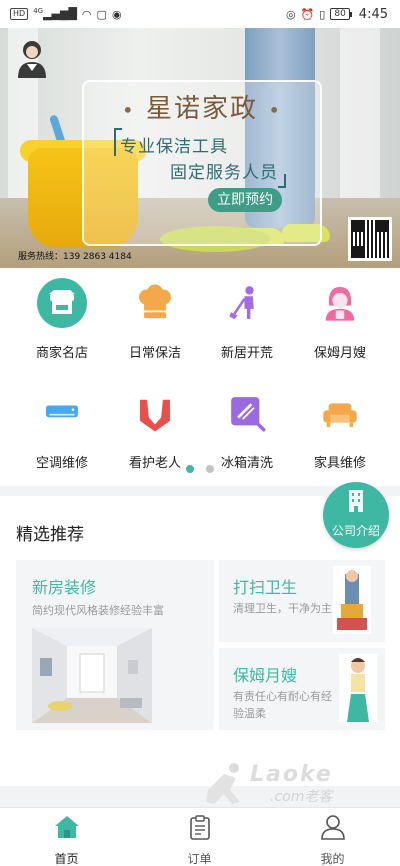 The image size is (400, 866). Describe the element at coordinates (282, 181) in the screenshot. I see `banner-bracket` at that location.